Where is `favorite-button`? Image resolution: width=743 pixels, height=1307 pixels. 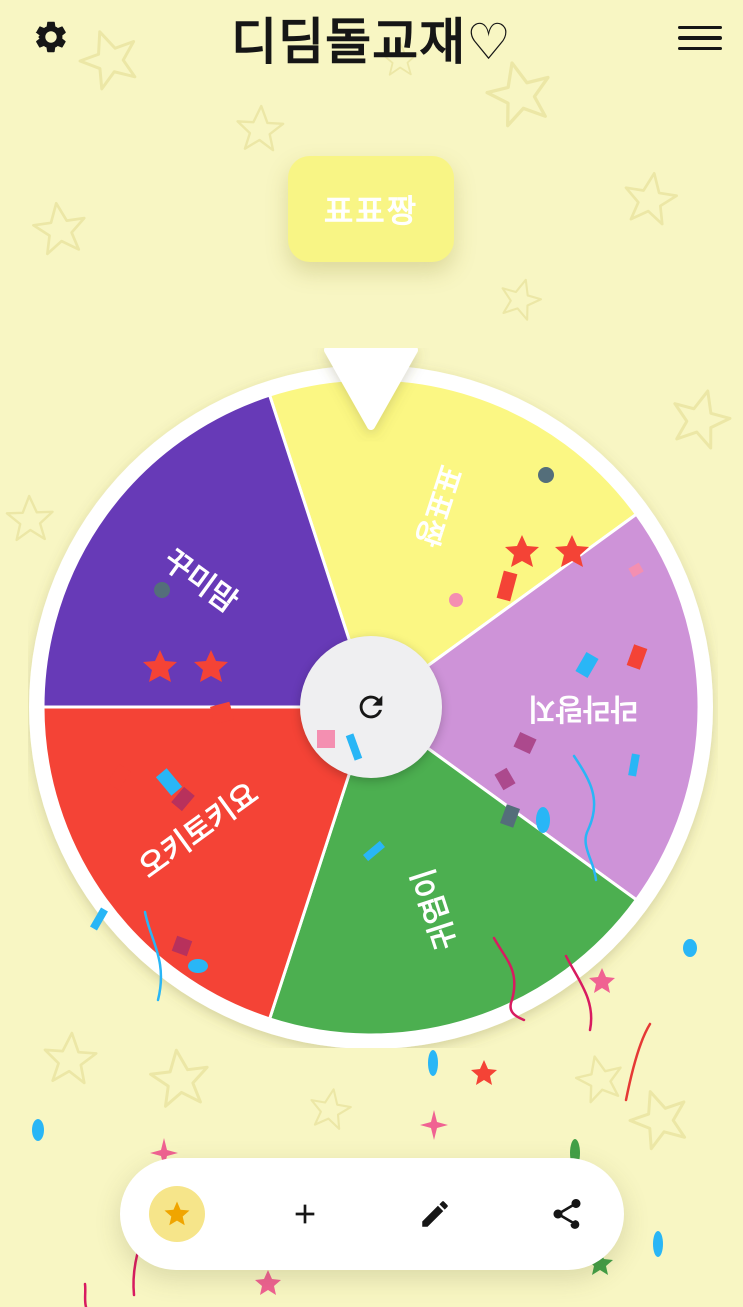 favorite-button is located at coordinates (177, 1214).